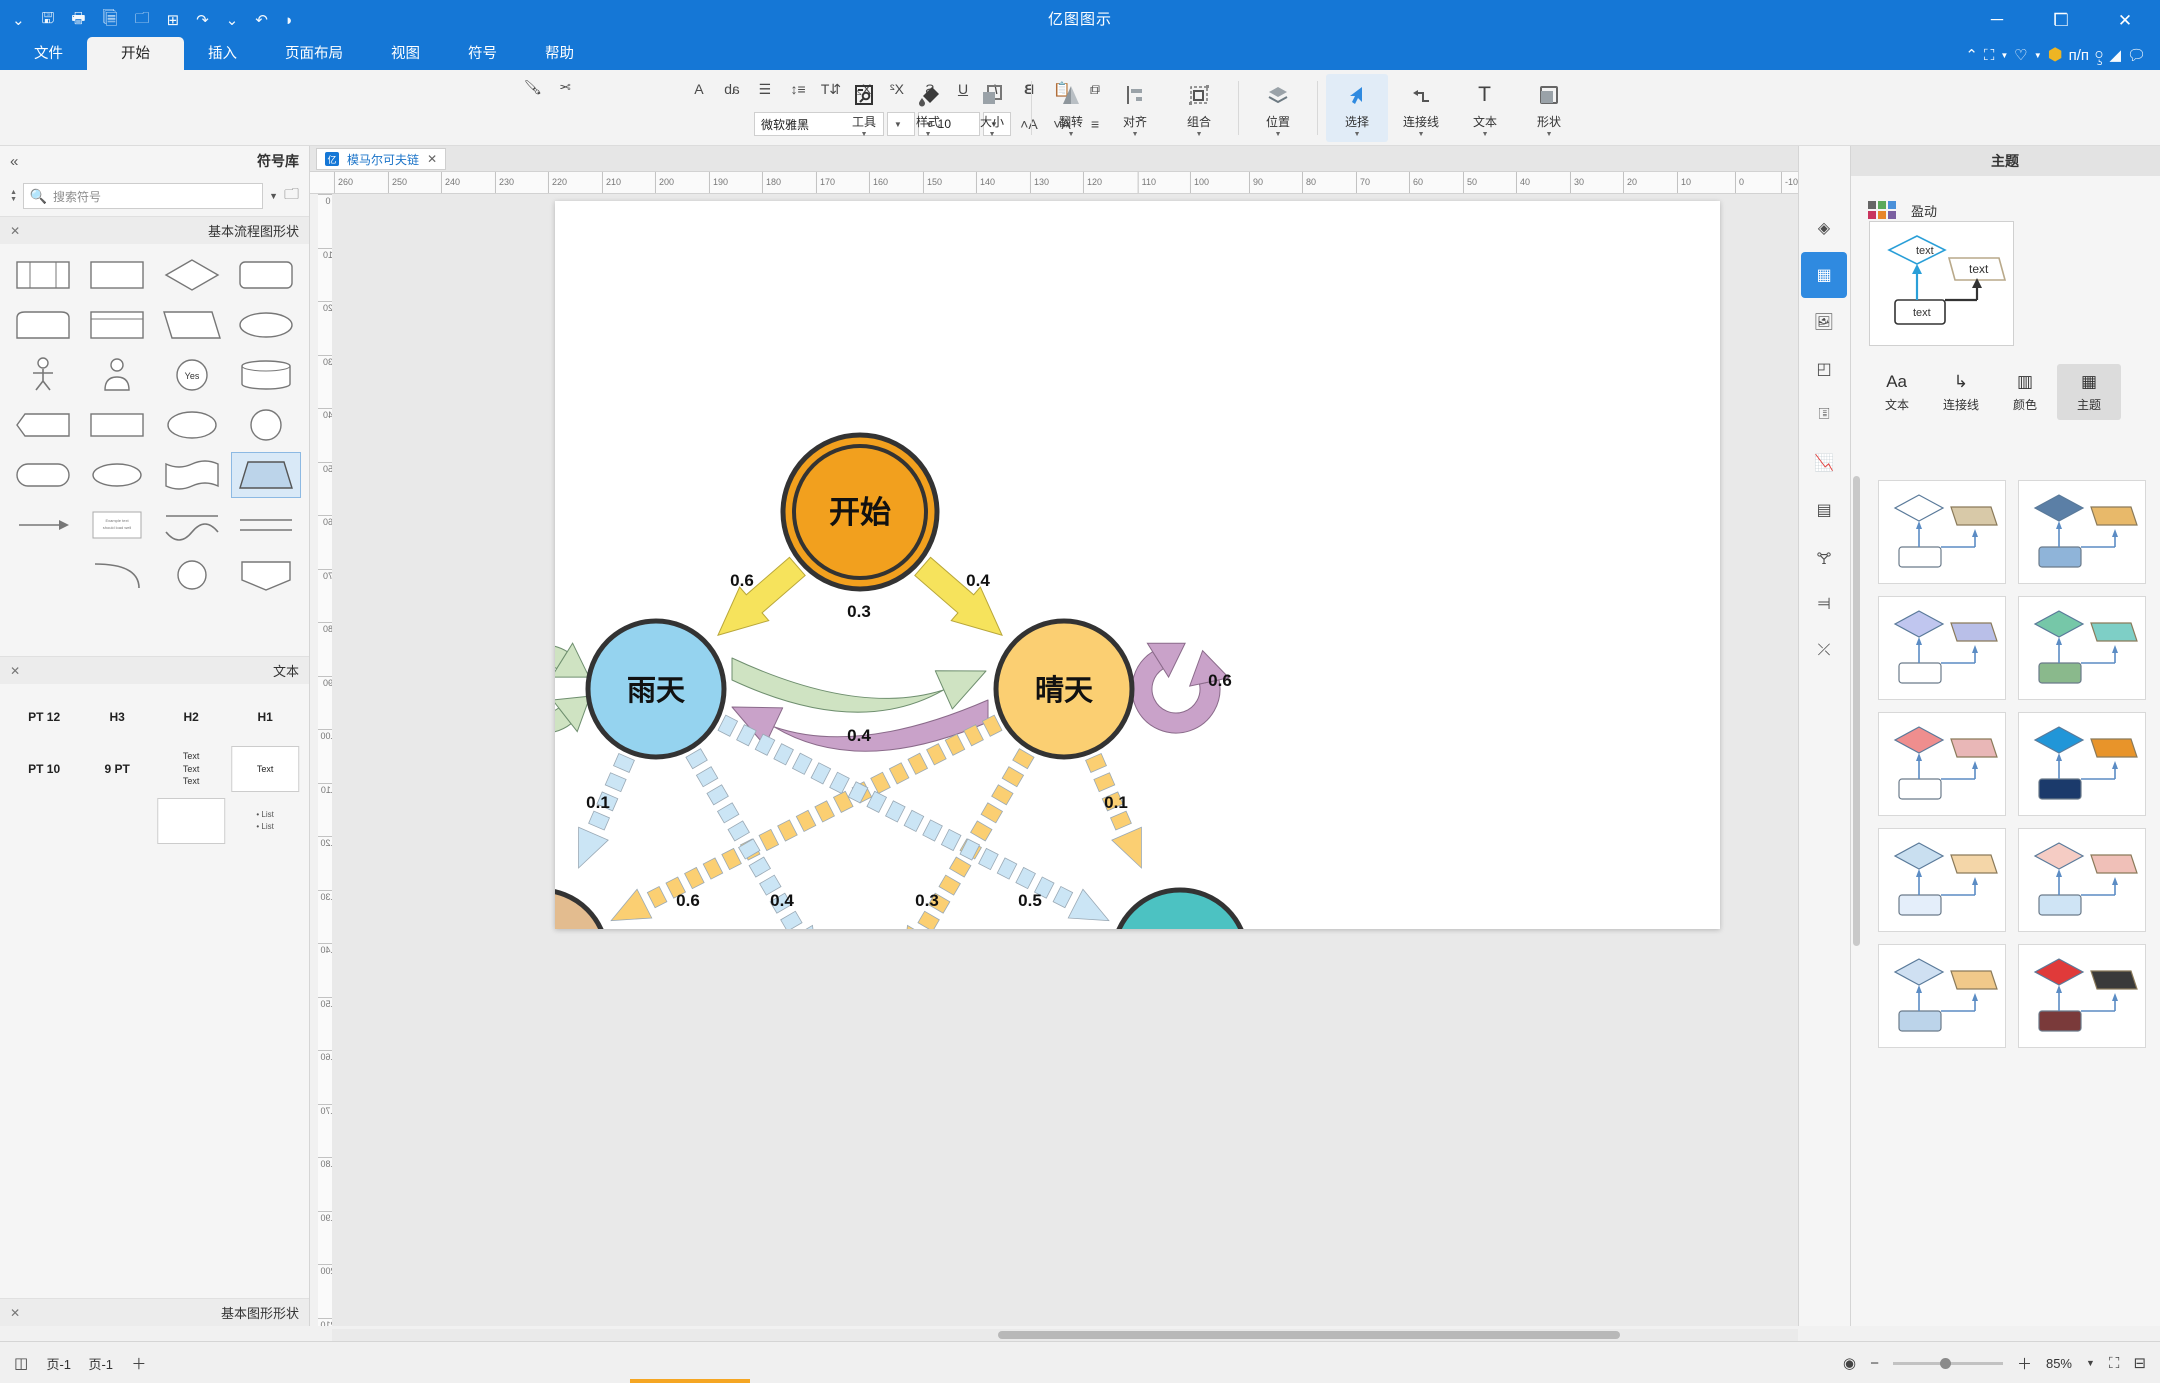 The width and height of the screenshot is (2160, 1383). What do you see at coordinates (1989, 55) in the screenshot?
I see `grid-icon: ⛶` at bounding box center [1989, 55].